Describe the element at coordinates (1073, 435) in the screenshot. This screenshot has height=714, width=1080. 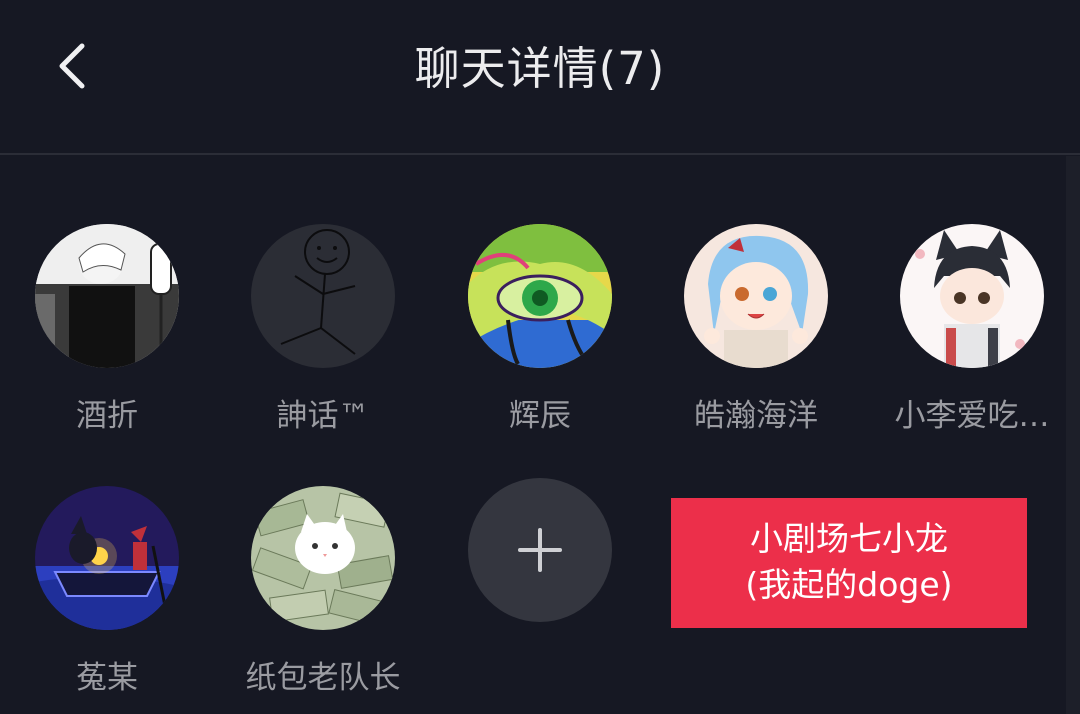
I see `scrollbar-track` at that location.